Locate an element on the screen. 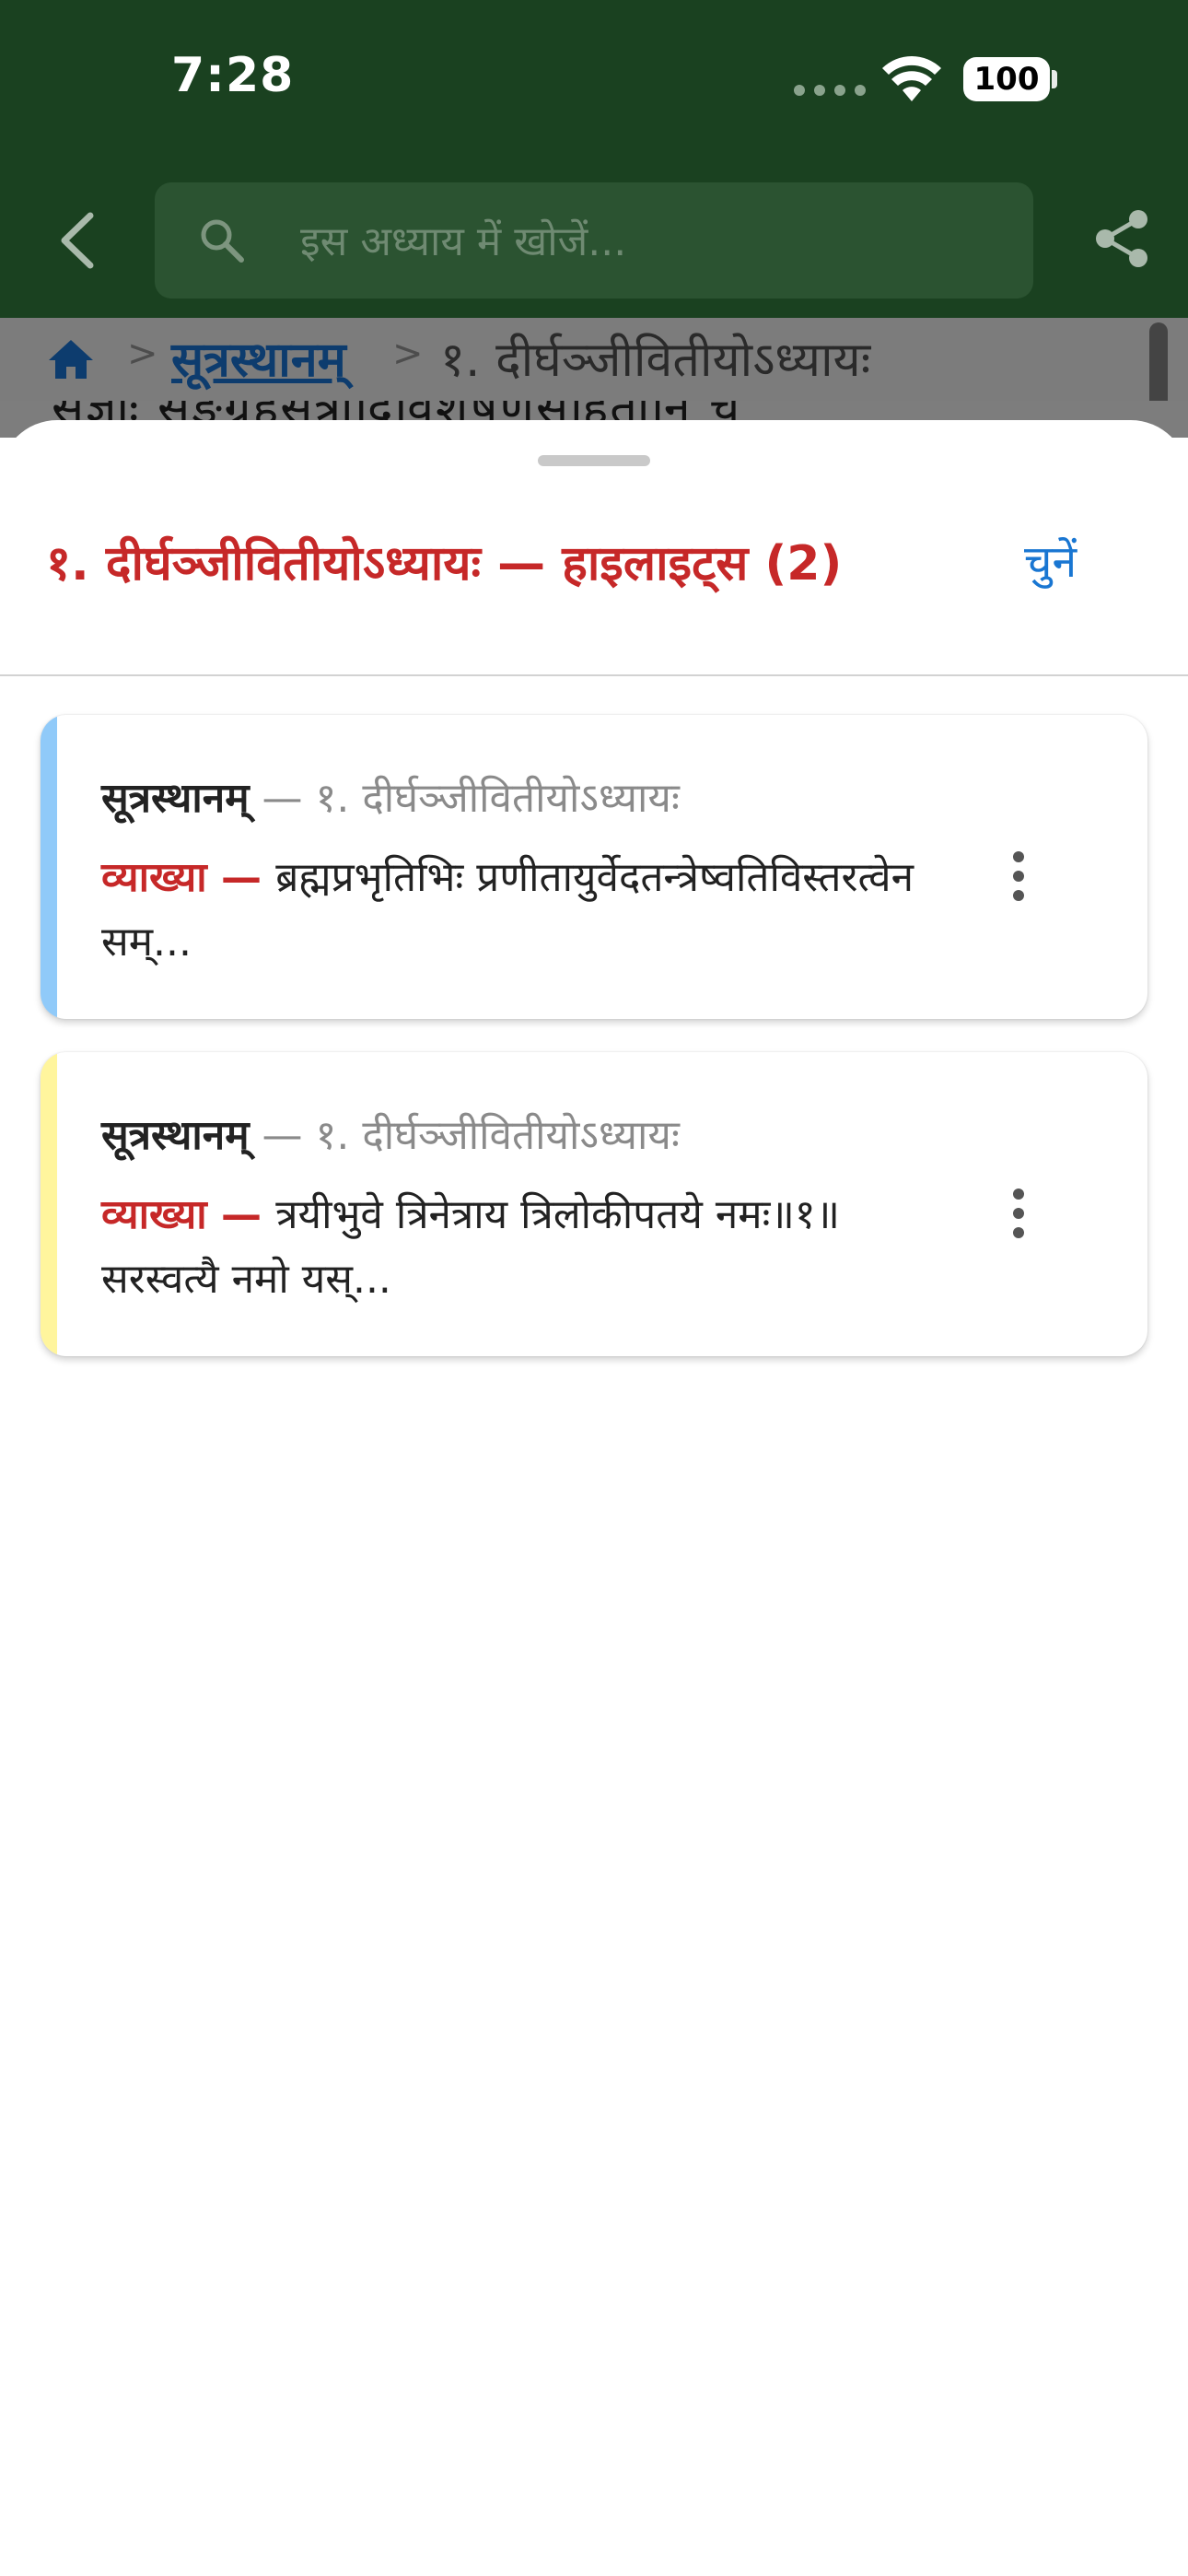  search-input is located at coordinates (650, 241).